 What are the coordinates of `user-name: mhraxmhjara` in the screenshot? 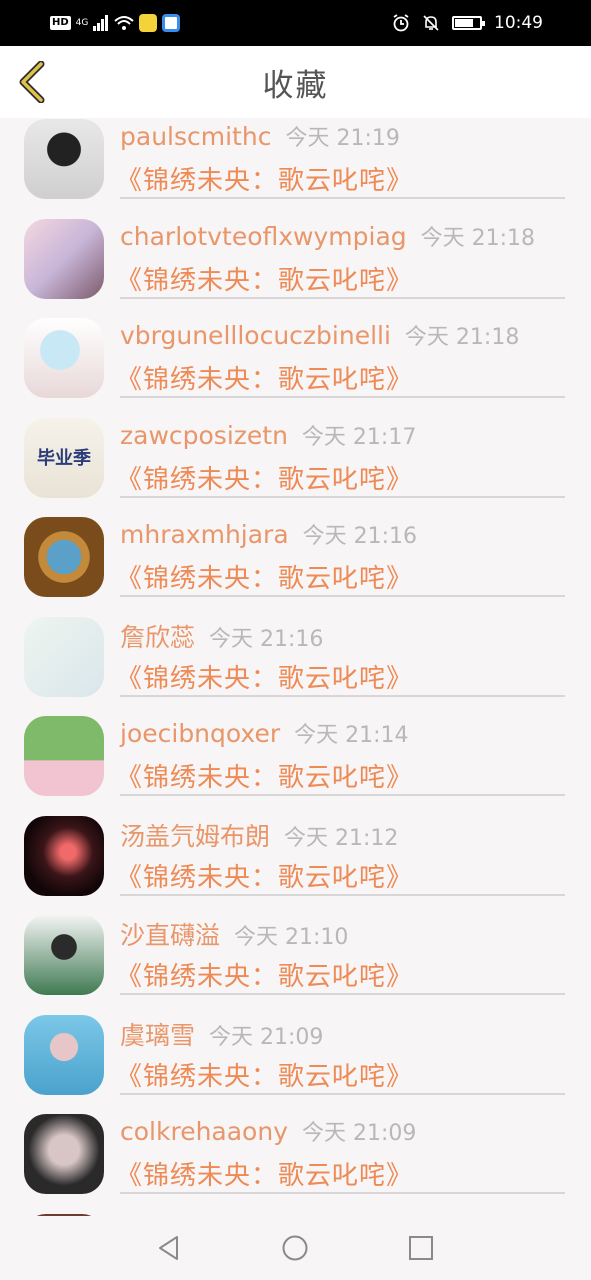 It's located at (204, 534).